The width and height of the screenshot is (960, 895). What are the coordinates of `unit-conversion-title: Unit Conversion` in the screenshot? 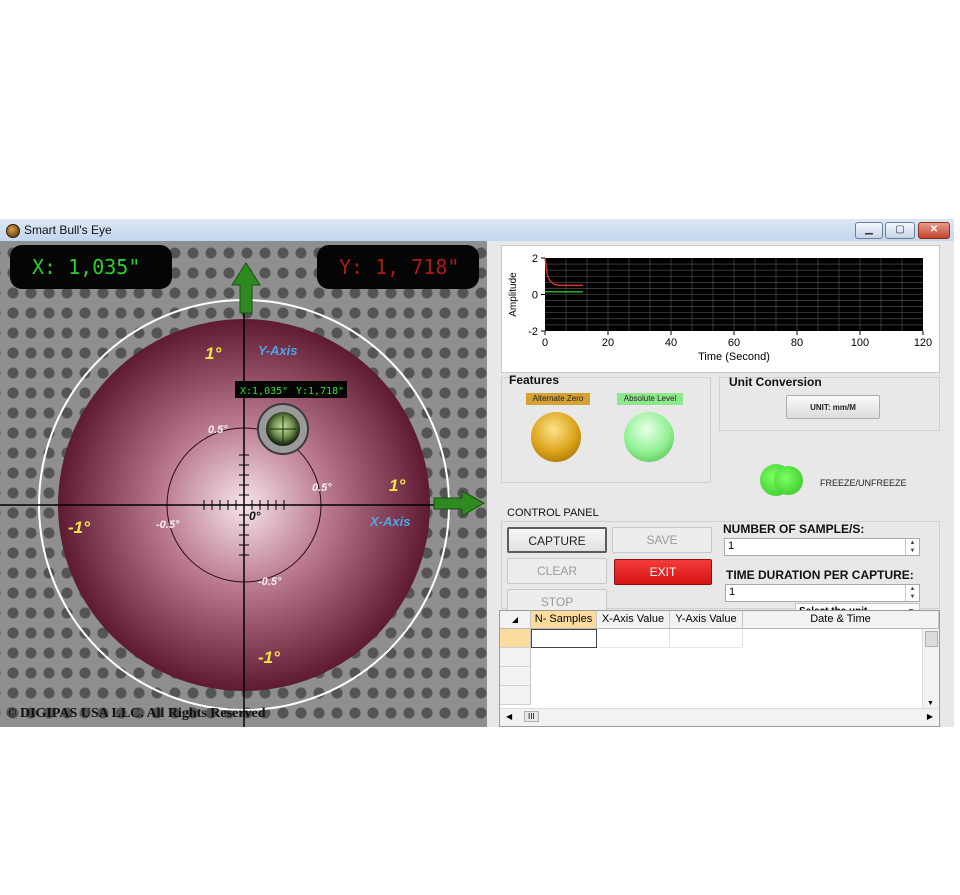 It's located at (775, 382).